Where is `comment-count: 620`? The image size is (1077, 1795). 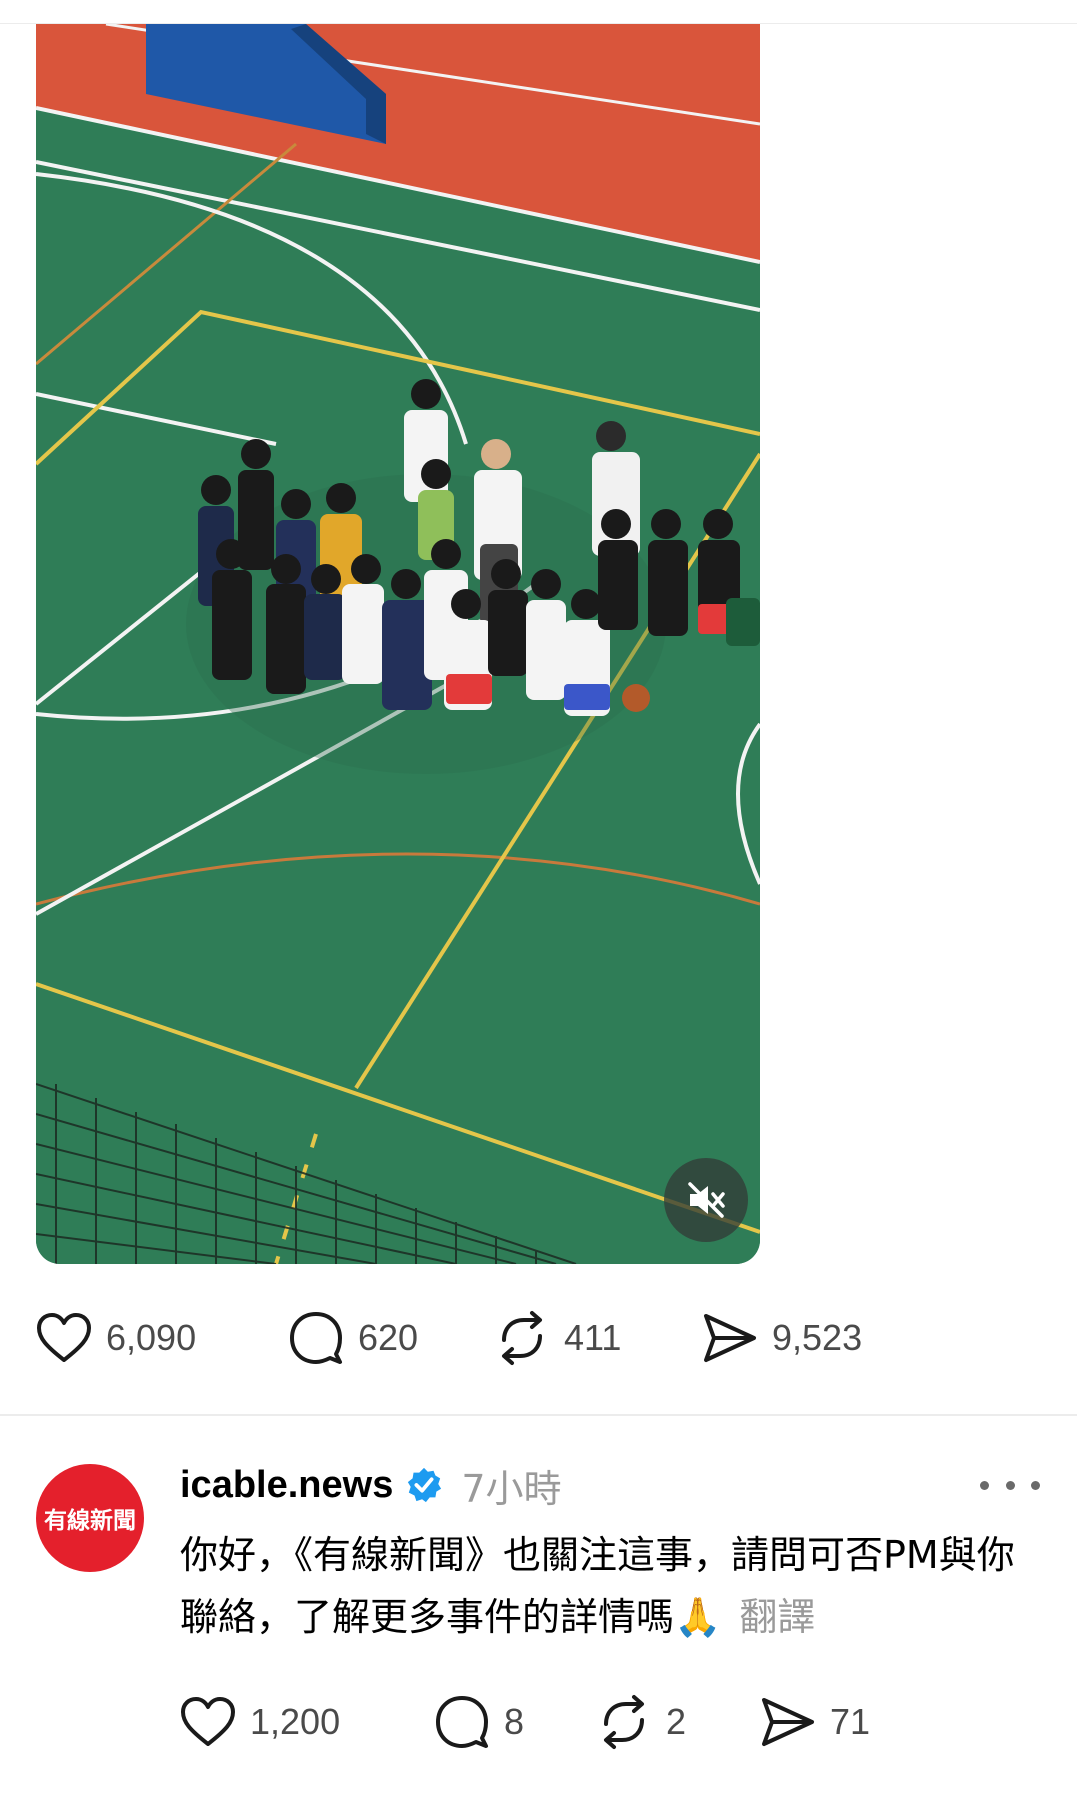 comment-count: 620 is located at coordinates (388, 1337).